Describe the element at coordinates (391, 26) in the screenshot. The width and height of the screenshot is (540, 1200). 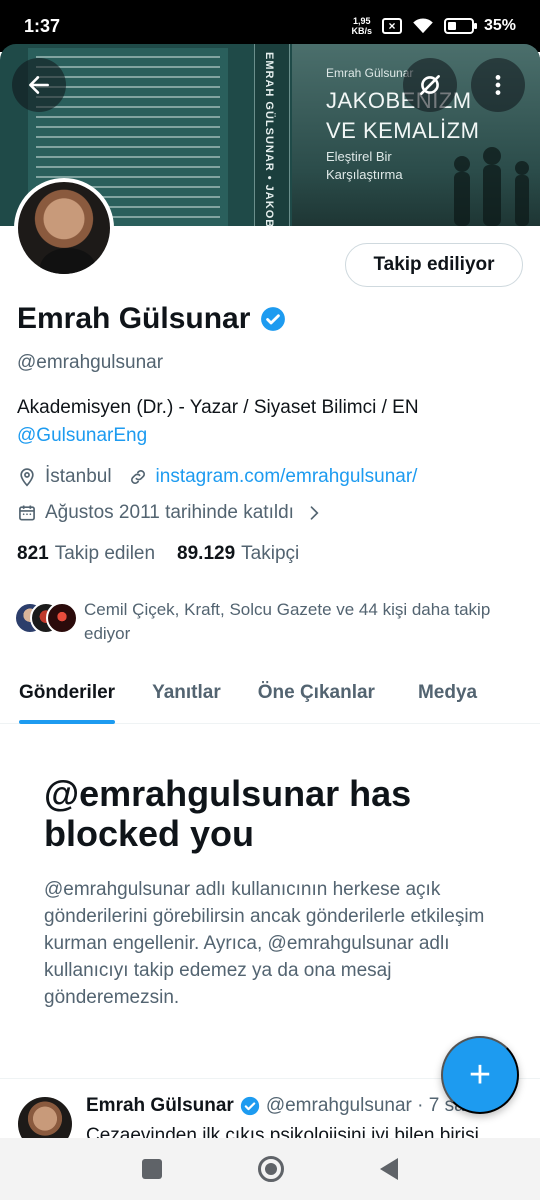
I see `no-sim-icon: ×` at that location.